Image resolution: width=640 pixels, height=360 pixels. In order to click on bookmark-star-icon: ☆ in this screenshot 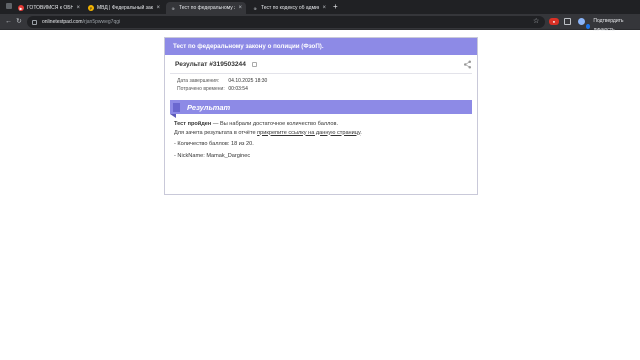, I will do `click(536, 21)`.